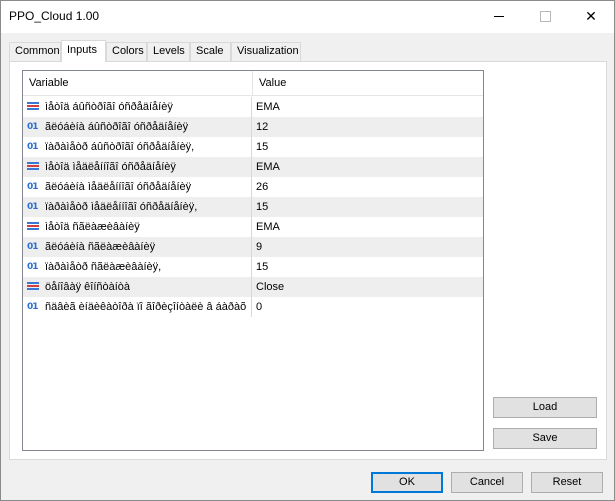 The width and height of the screenshot is (615, 501). I want to click on variable-cell: öåíîâàÿ êîíñòàíòà, so click(137, 287).